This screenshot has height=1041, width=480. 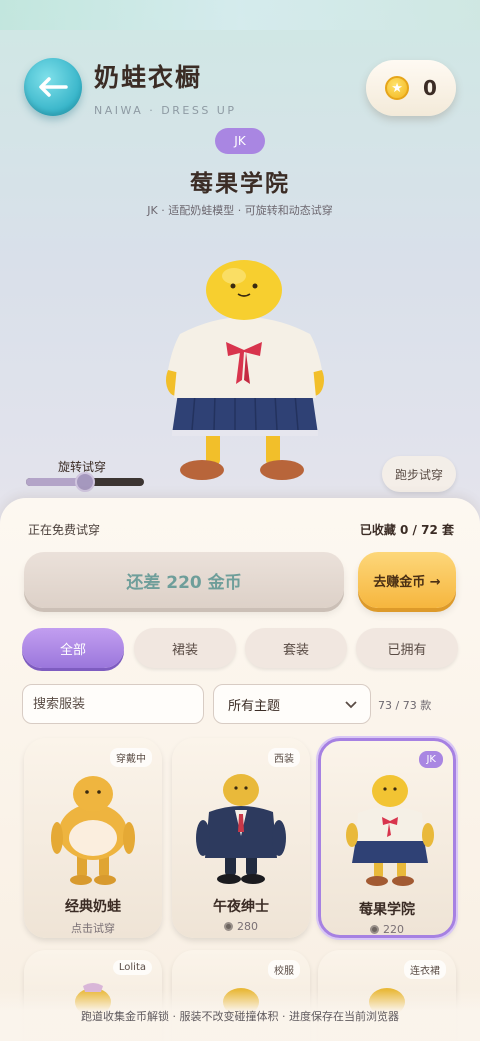 I want to click on top-band, so click(x=240, y=15).